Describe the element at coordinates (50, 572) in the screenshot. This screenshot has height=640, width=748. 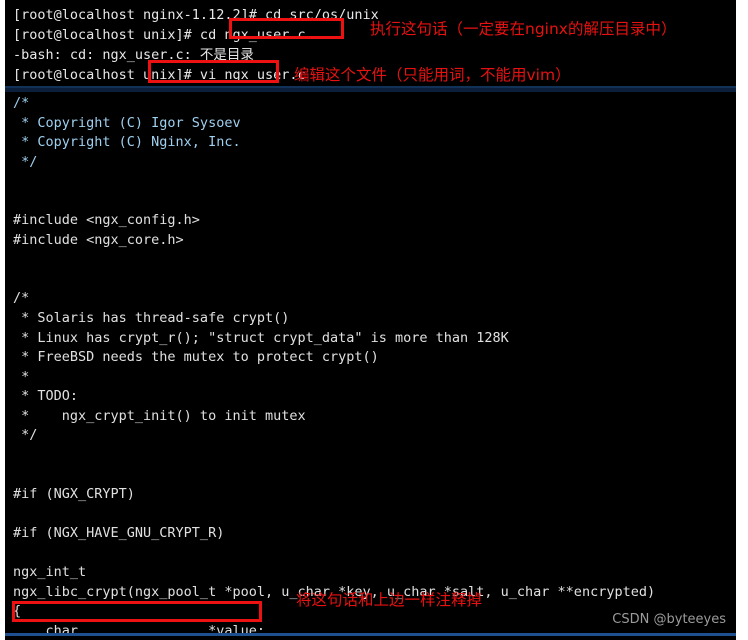
I see `code-line: ngx_int_t` at that location.